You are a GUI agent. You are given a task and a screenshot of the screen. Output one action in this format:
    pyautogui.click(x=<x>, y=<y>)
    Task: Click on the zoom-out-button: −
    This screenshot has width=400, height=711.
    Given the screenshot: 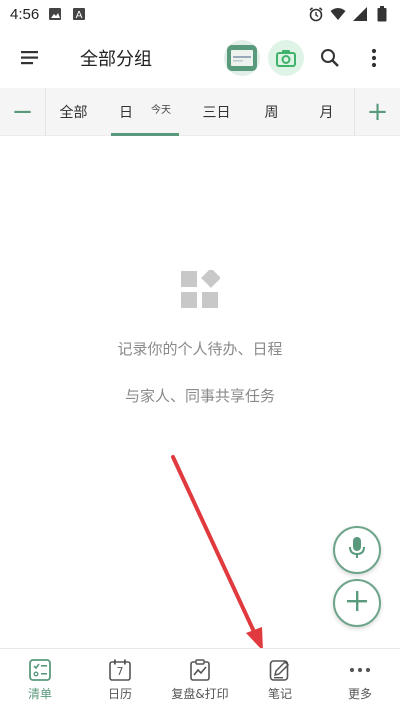 What is the action you would take?
    pyautogui.click(x=23, y=111)
    